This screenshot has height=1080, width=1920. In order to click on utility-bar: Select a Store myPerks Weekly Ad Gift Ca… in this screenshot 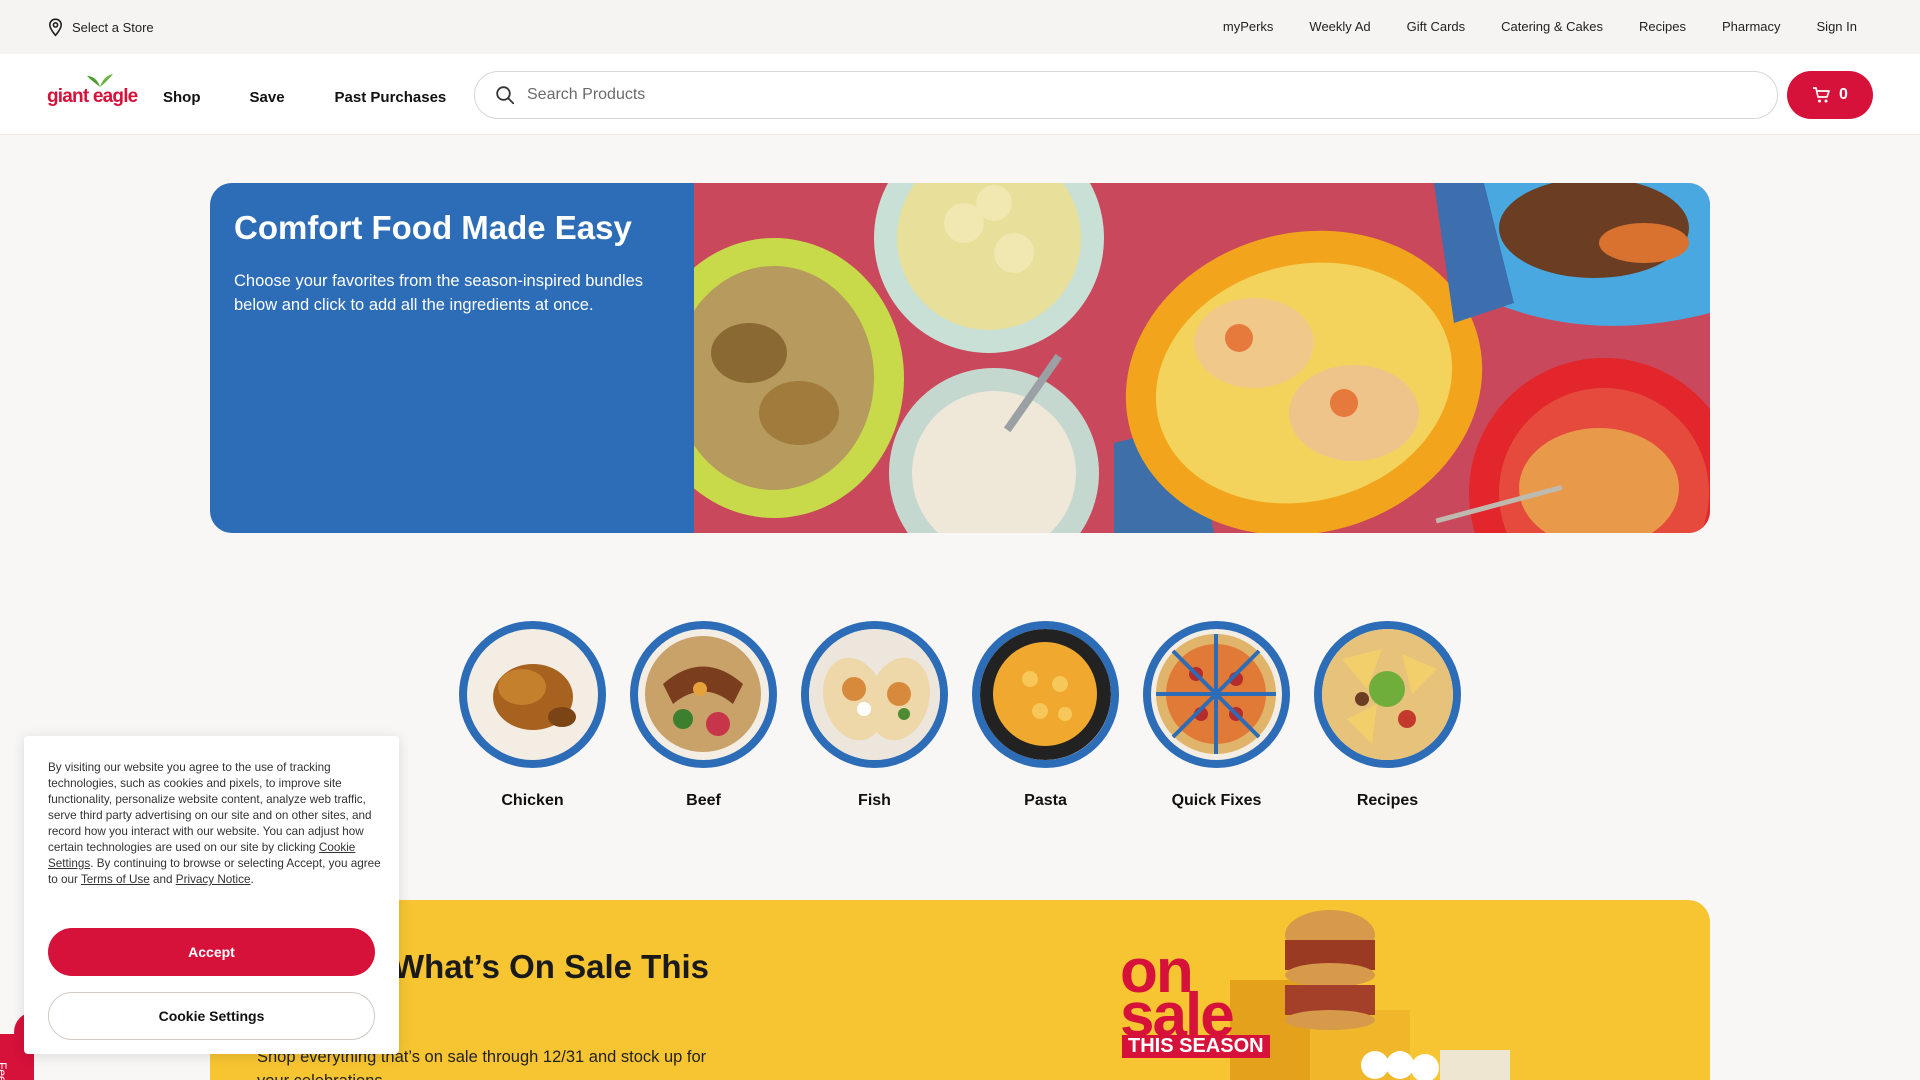, I will do `click(960, 27)`.